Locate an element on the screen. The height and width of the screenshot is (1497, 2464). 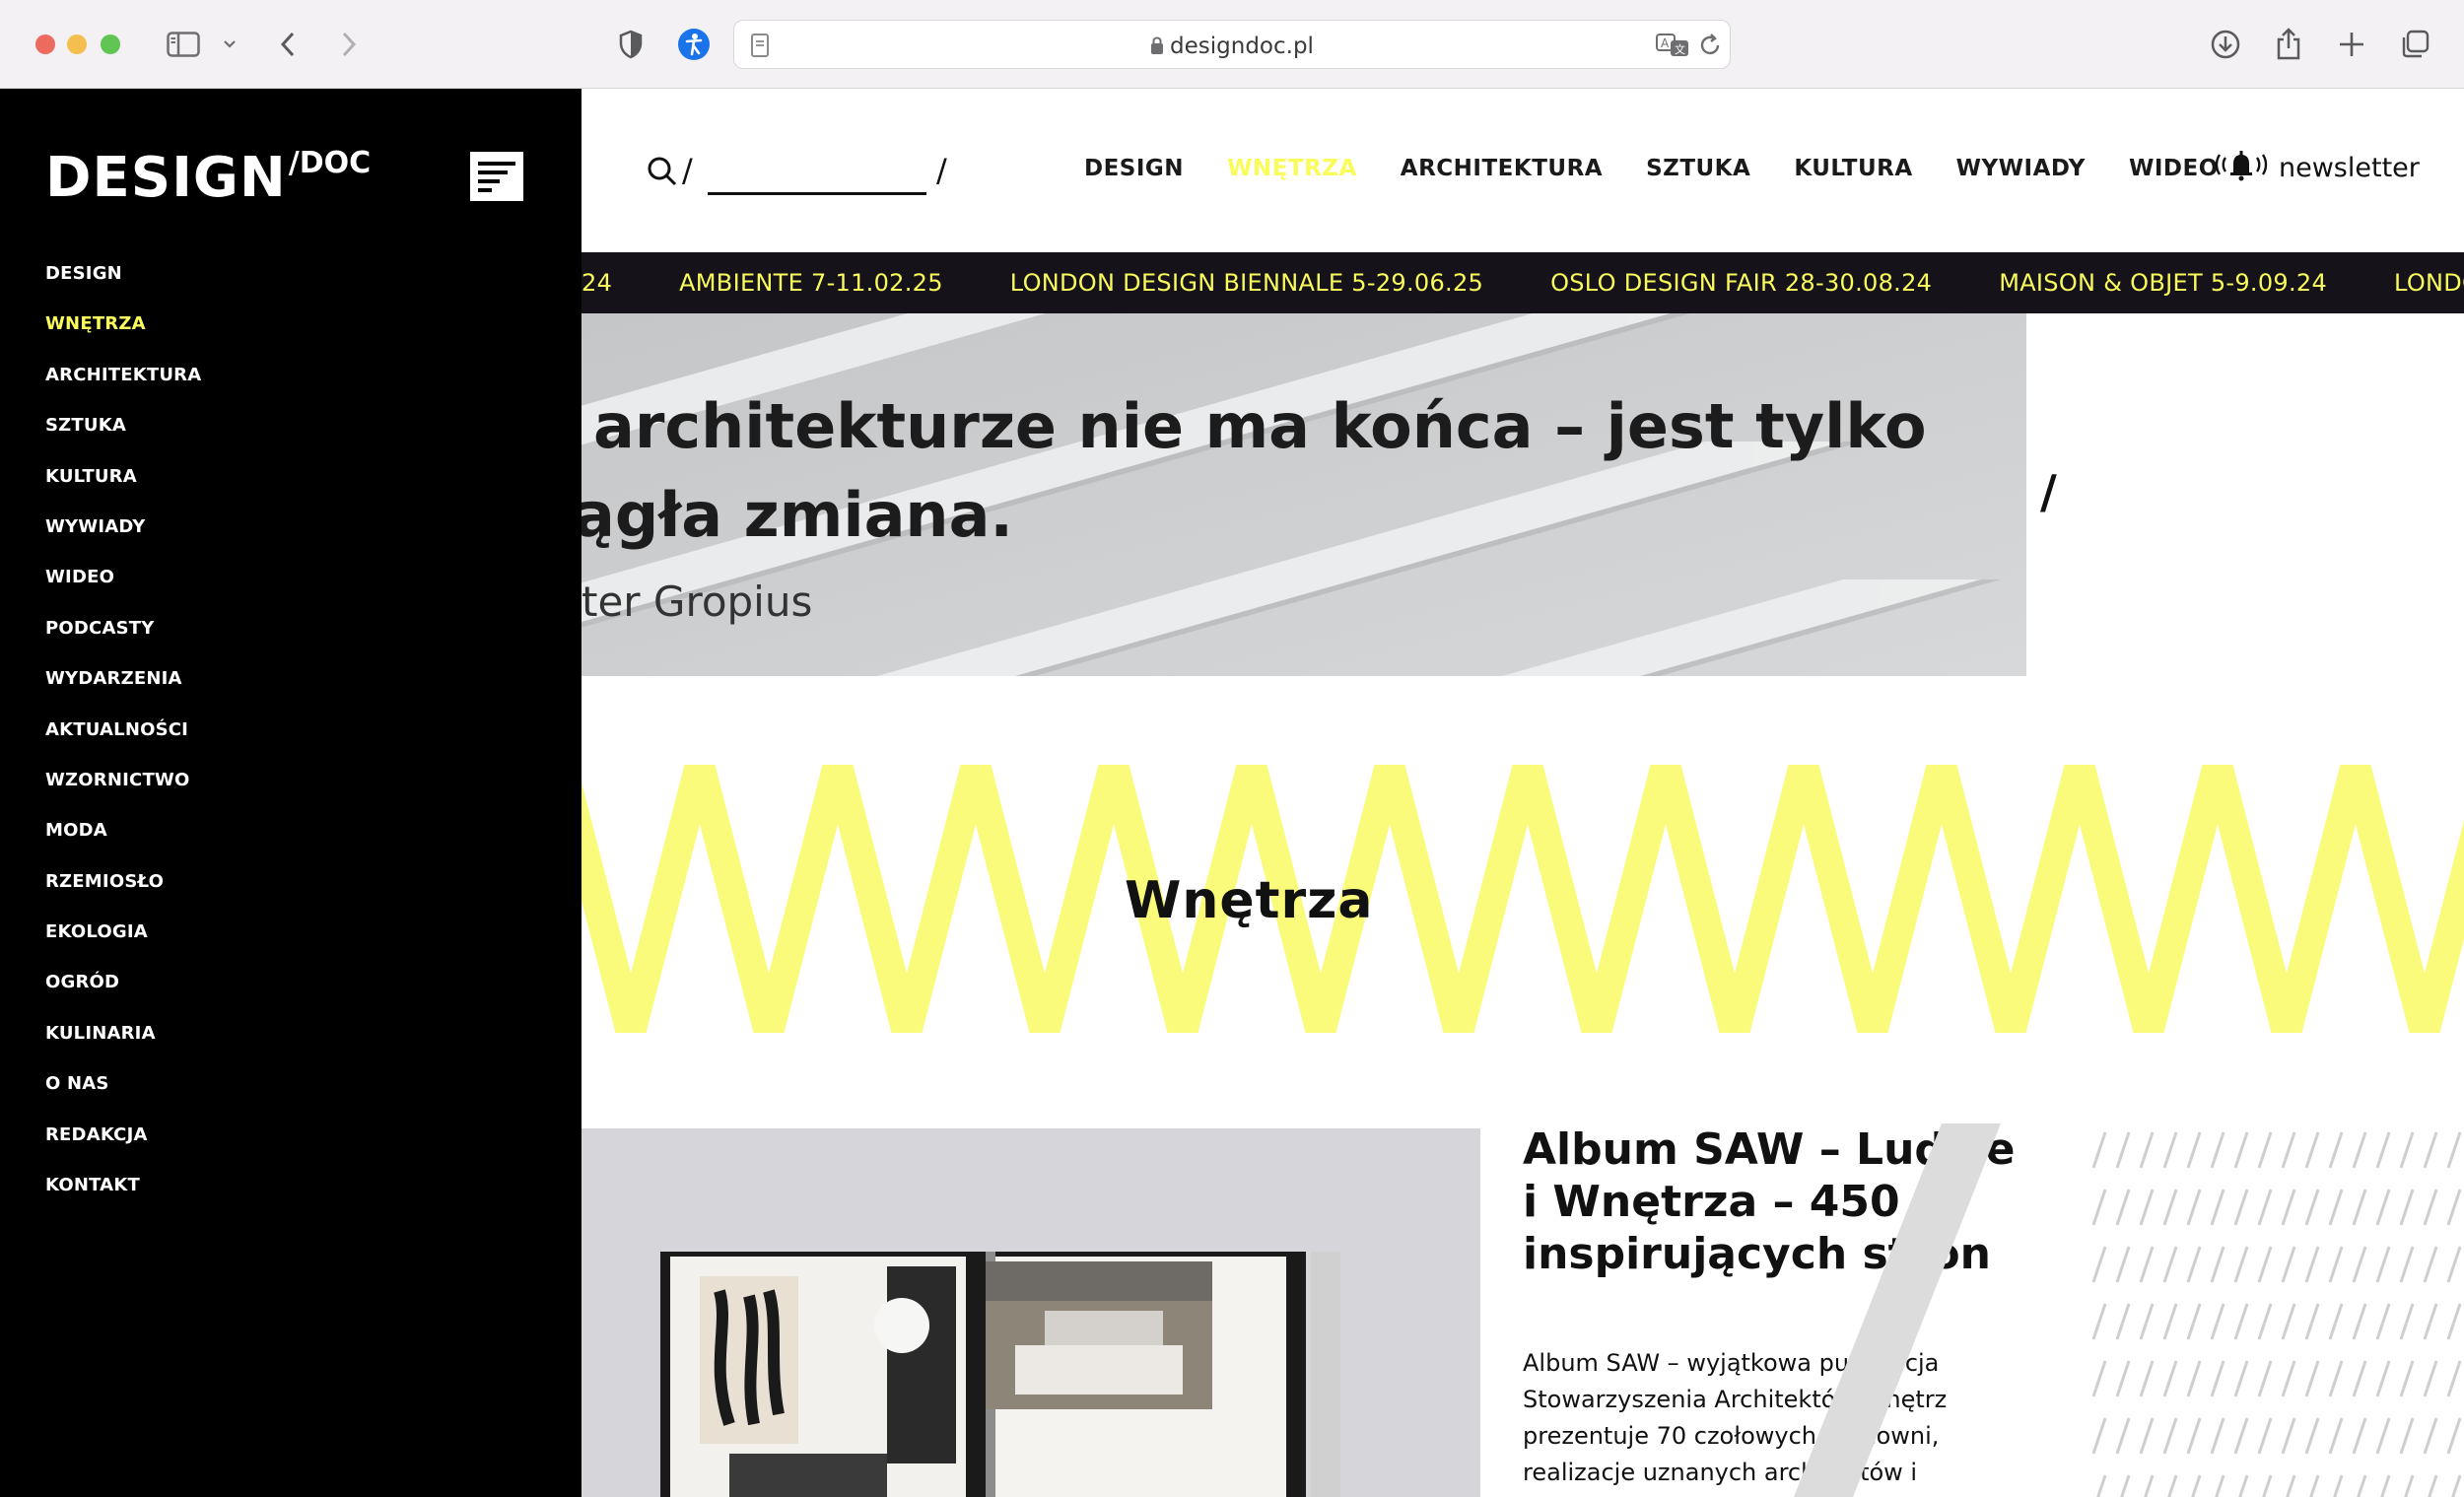
side-menu-item-architektura: ARCHITEKTURA is located at coordinates (123, 390).